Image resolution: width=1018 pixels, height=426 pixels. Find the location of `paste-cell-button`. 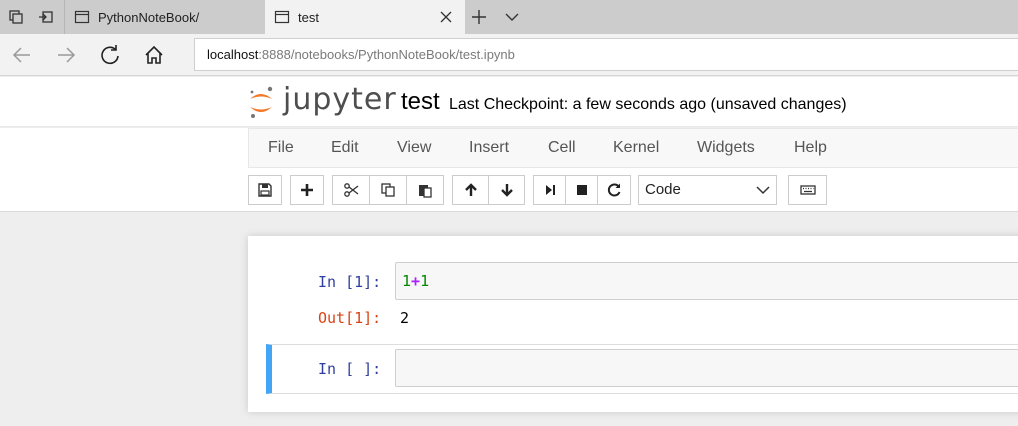

paste-cell-button is located at coordinates (425, 190).